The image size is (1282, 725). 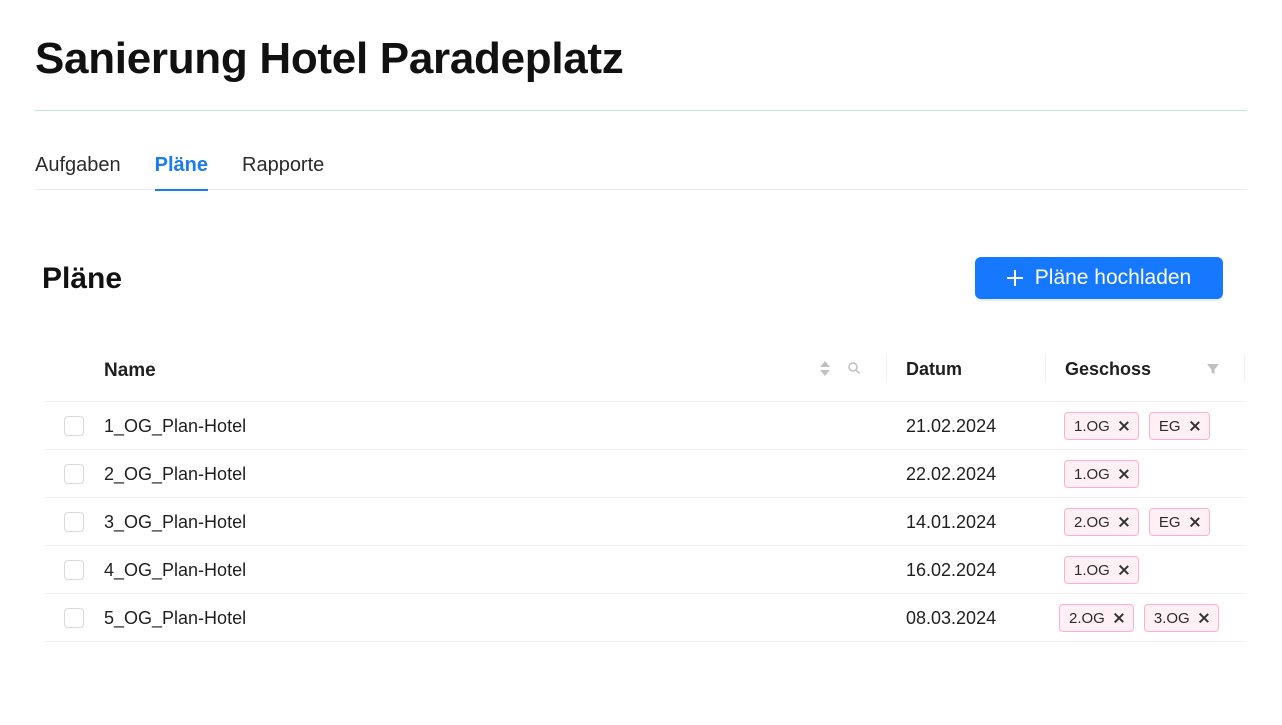 I want to click on floor-tags: 1.OG EG, so click(x=1142, y=426).